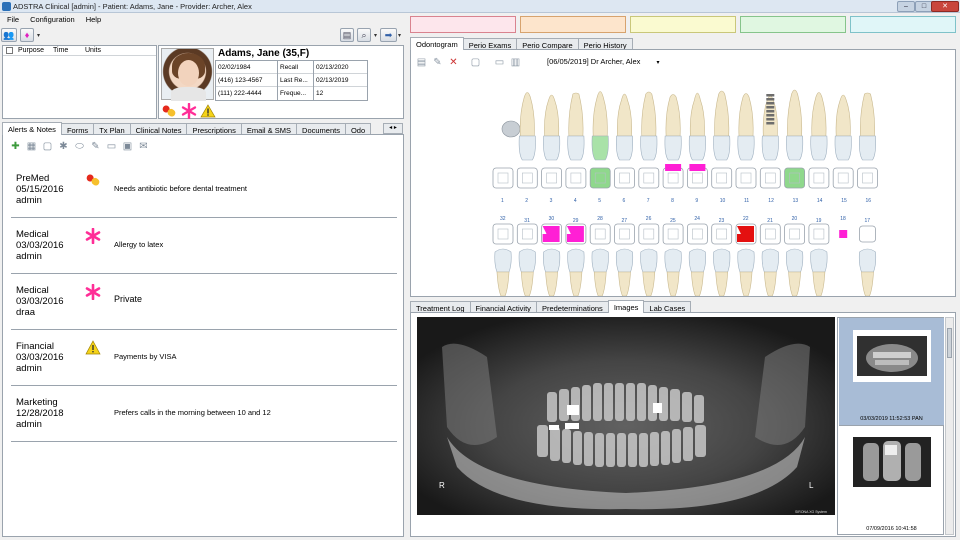 This screenshot has width=960, height=540. What do you see at coordinates (51, 19) in the screenshot?
I see `menu-configuration: Configuration` at bounding box center [51, 19].